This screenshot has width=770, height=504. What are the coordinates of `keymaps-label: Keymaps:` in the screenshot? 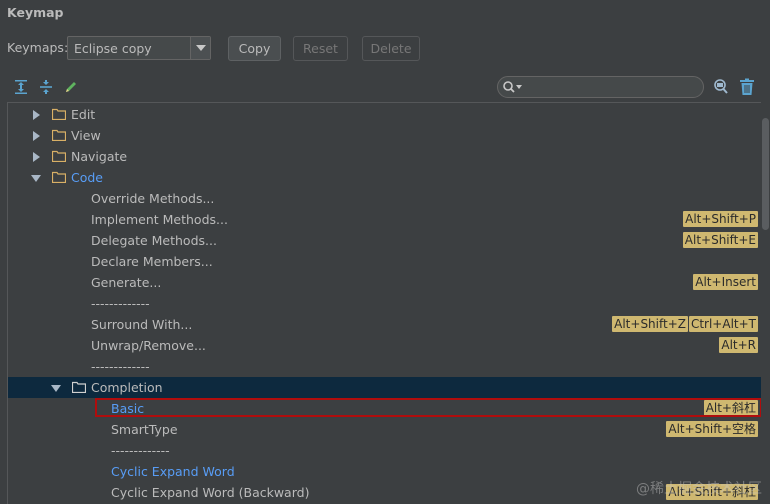 It's located at (38, 47).